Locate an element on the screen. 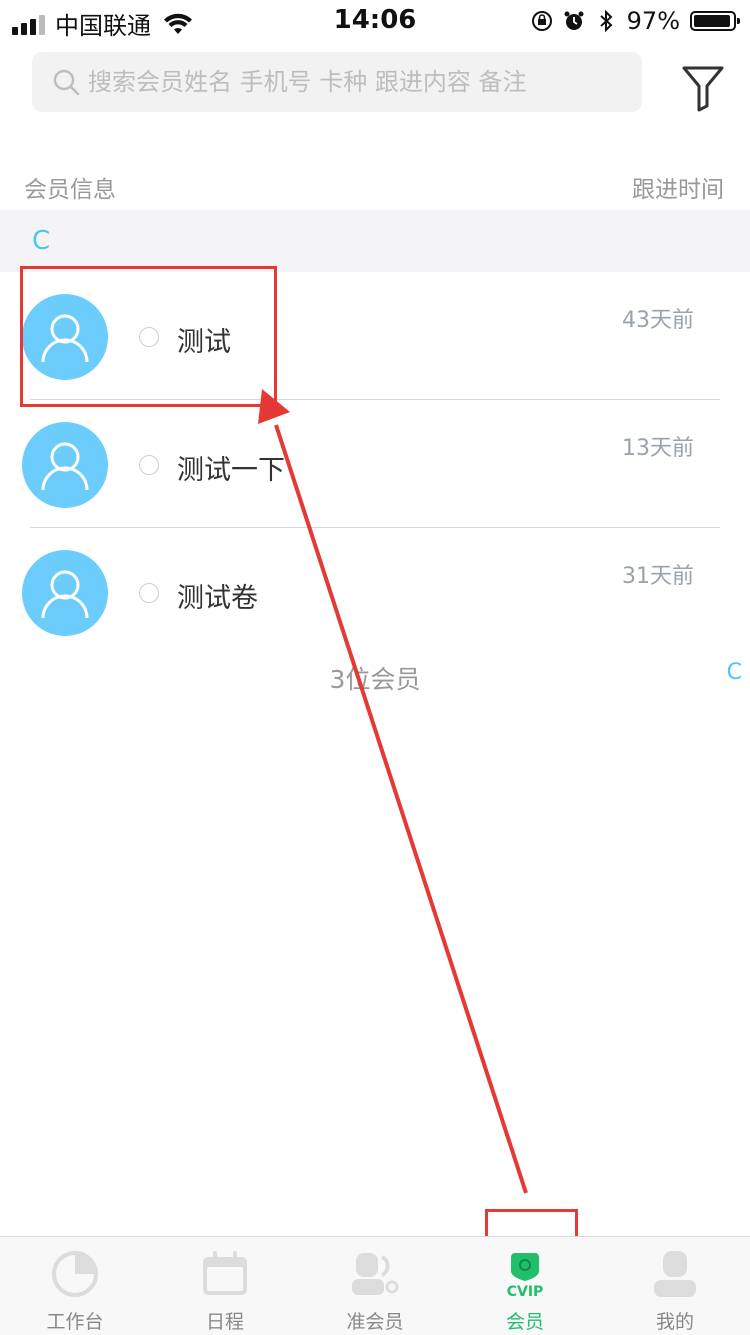 The height and width of the screenshot is (1335, 750). member-count: 3位会员 is located at coordinates (375, 679).